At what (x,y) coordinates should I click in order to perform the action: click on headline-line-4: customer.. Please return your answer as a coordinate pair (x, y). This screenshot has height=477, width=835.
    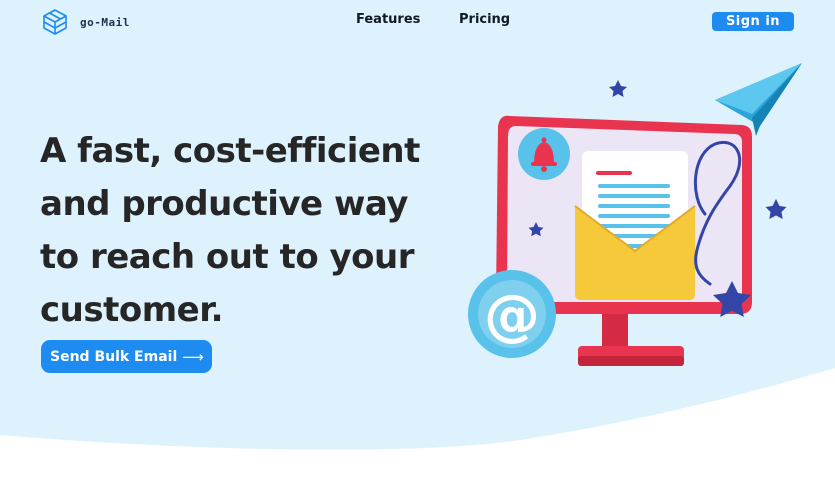
    Looking at the image, I should click on (132, 310).